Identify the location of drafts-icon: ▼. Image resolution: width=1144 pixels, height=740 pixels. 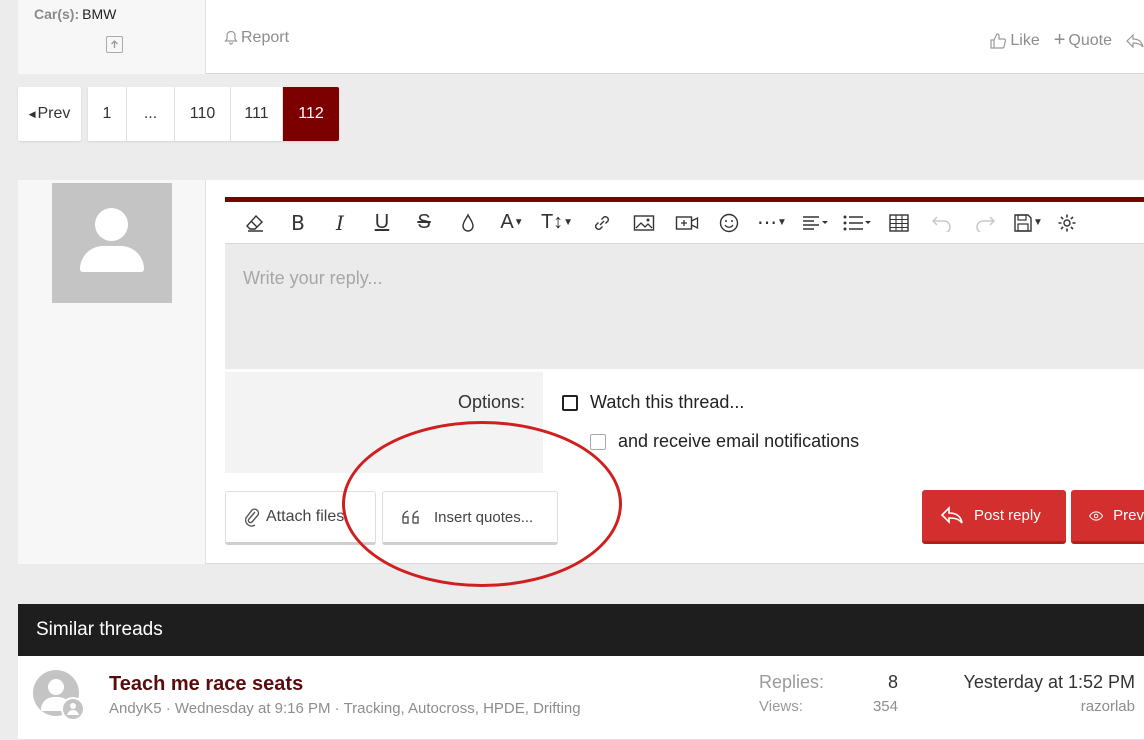
(1028, 223).